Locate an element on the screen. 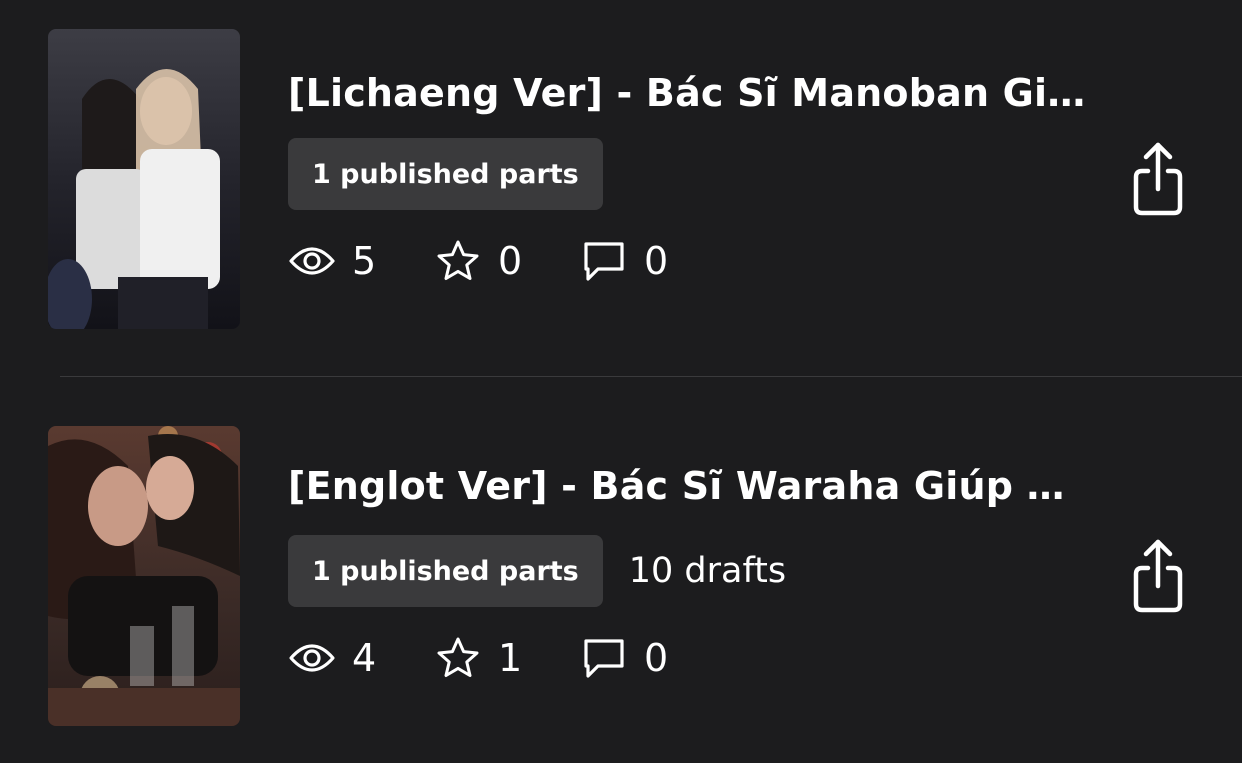  votes-count: 1 is located at coordinates (510, 658).